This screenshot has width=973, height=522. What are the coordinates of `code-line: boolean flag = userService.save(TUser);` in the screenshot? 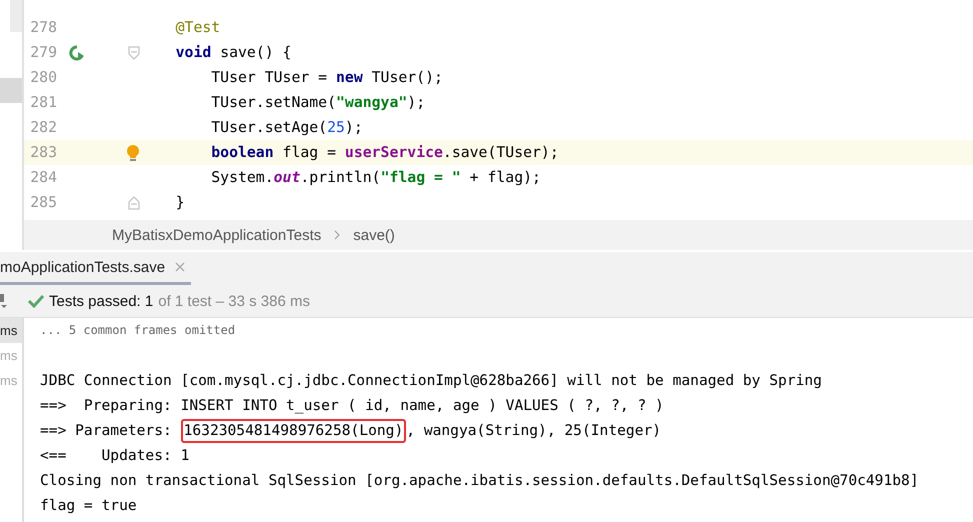 It's located at (384, 152).